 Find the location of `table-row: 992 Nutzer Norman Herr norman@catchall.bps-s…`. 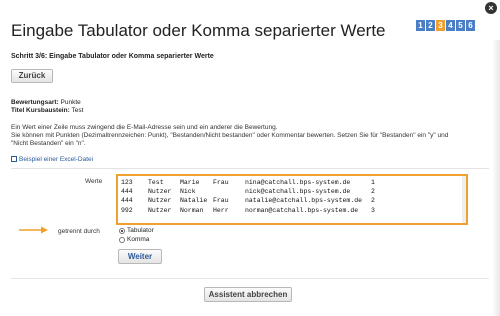

table-row: 992 Nutzer Norman Herr norman@catchall.bps-s… is located at coordinates (292, 210).